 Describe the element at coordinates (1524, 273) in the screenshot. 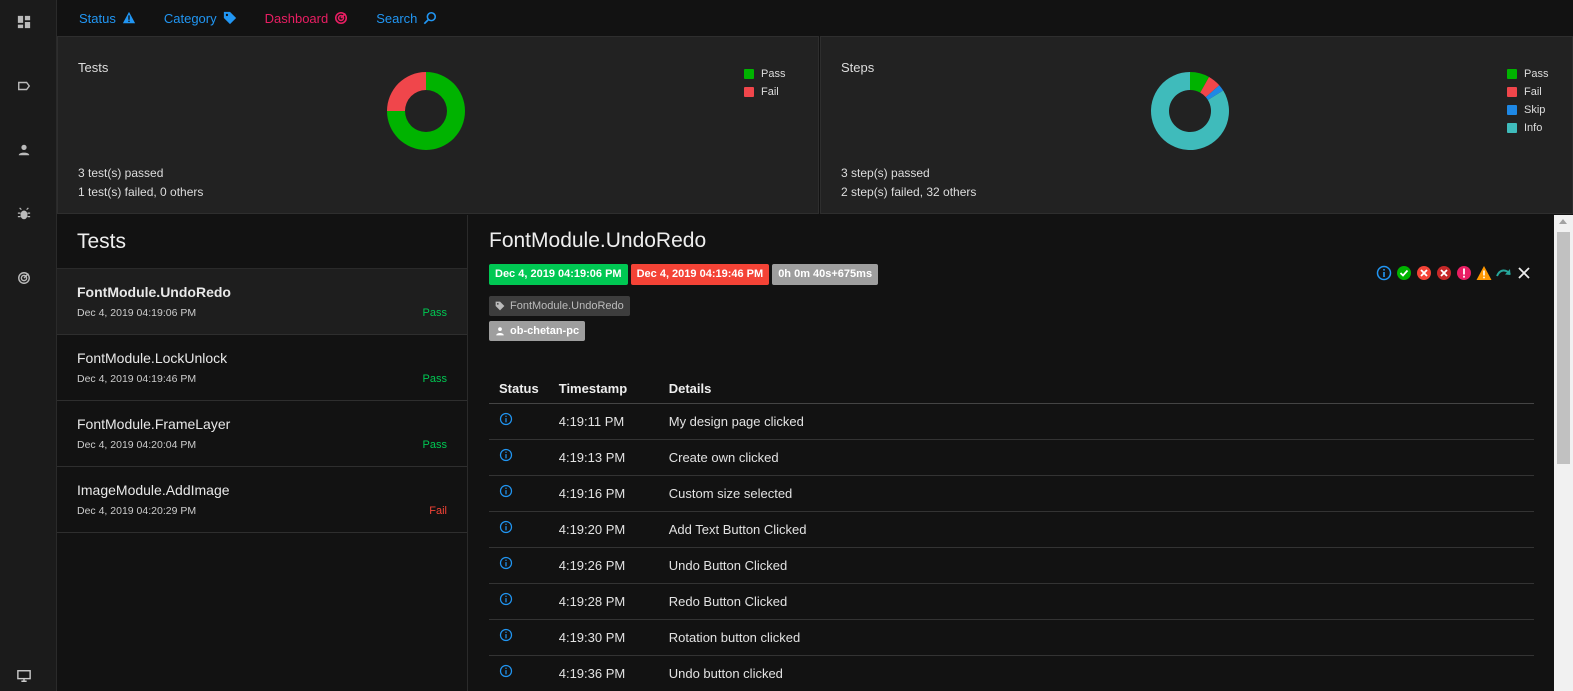

I see `close-icon` at that location.